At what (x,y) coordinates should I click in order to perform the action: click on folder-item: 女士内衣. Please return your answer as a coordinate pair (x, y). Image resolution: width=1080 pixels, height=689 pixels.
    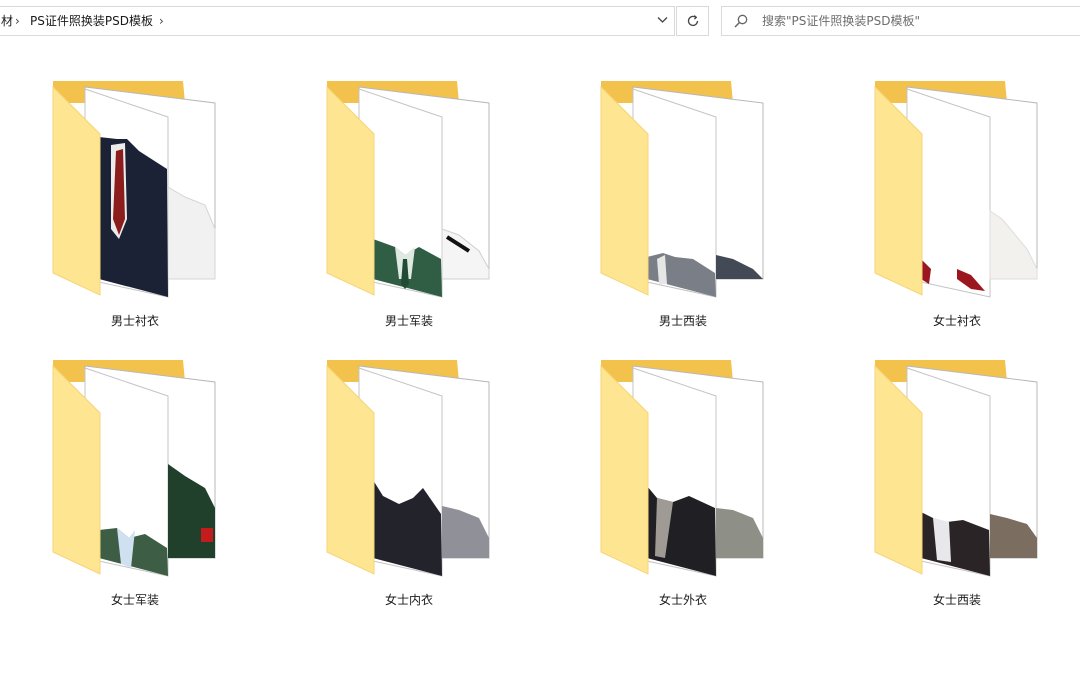
    Looking at the image, I should click on (394, 465).